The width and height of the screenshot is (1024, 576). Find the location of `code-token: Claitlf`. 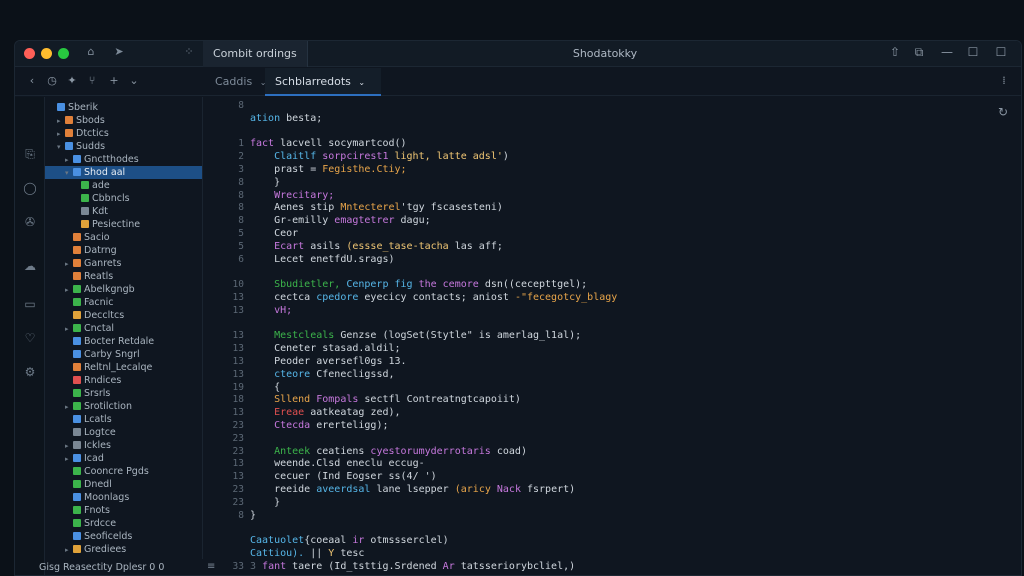

code-token: Claitlf is located at coordinates (286, 157).